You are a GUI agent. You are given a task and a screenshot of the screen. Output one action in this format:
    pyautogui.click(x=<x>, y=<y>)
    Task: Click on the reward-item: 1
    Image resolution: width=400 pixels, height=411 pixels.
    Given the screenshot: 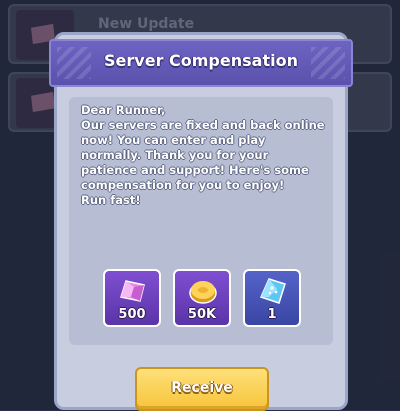 What is the action you would take?
    pyautogui.click(x=272, y=298)
    